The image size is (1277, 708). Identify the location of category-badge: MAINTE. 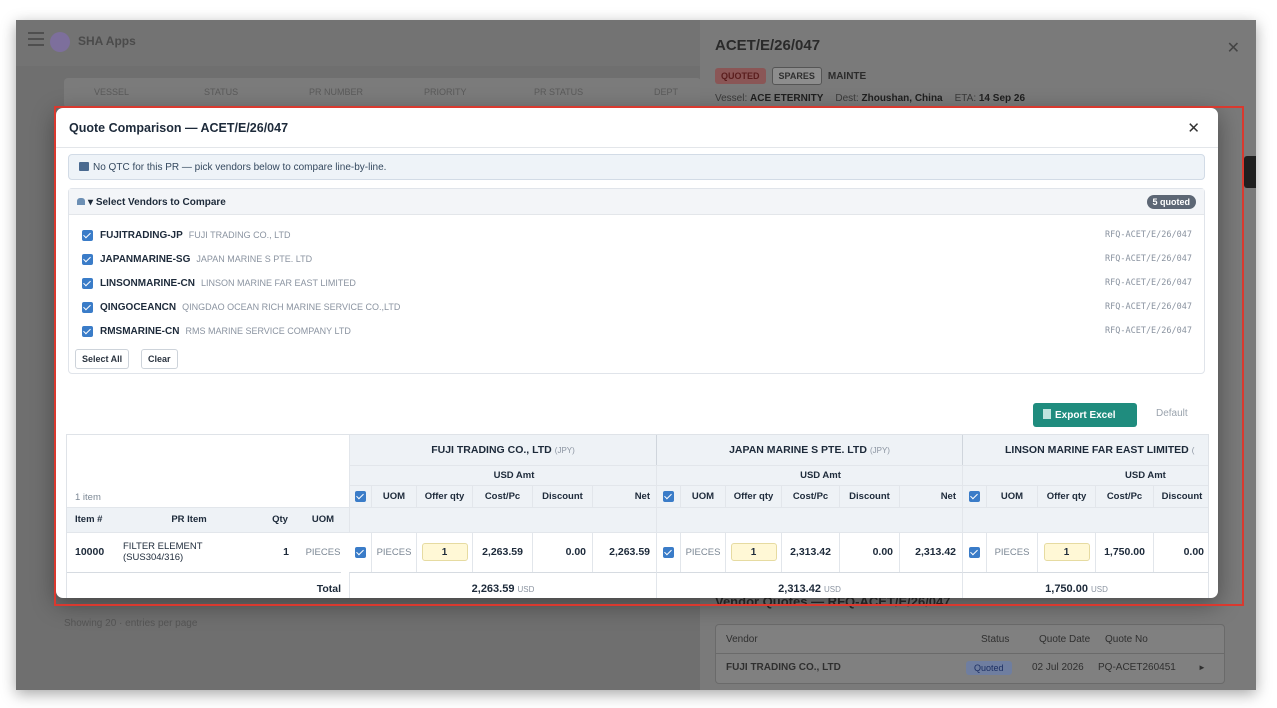
(847, 76).